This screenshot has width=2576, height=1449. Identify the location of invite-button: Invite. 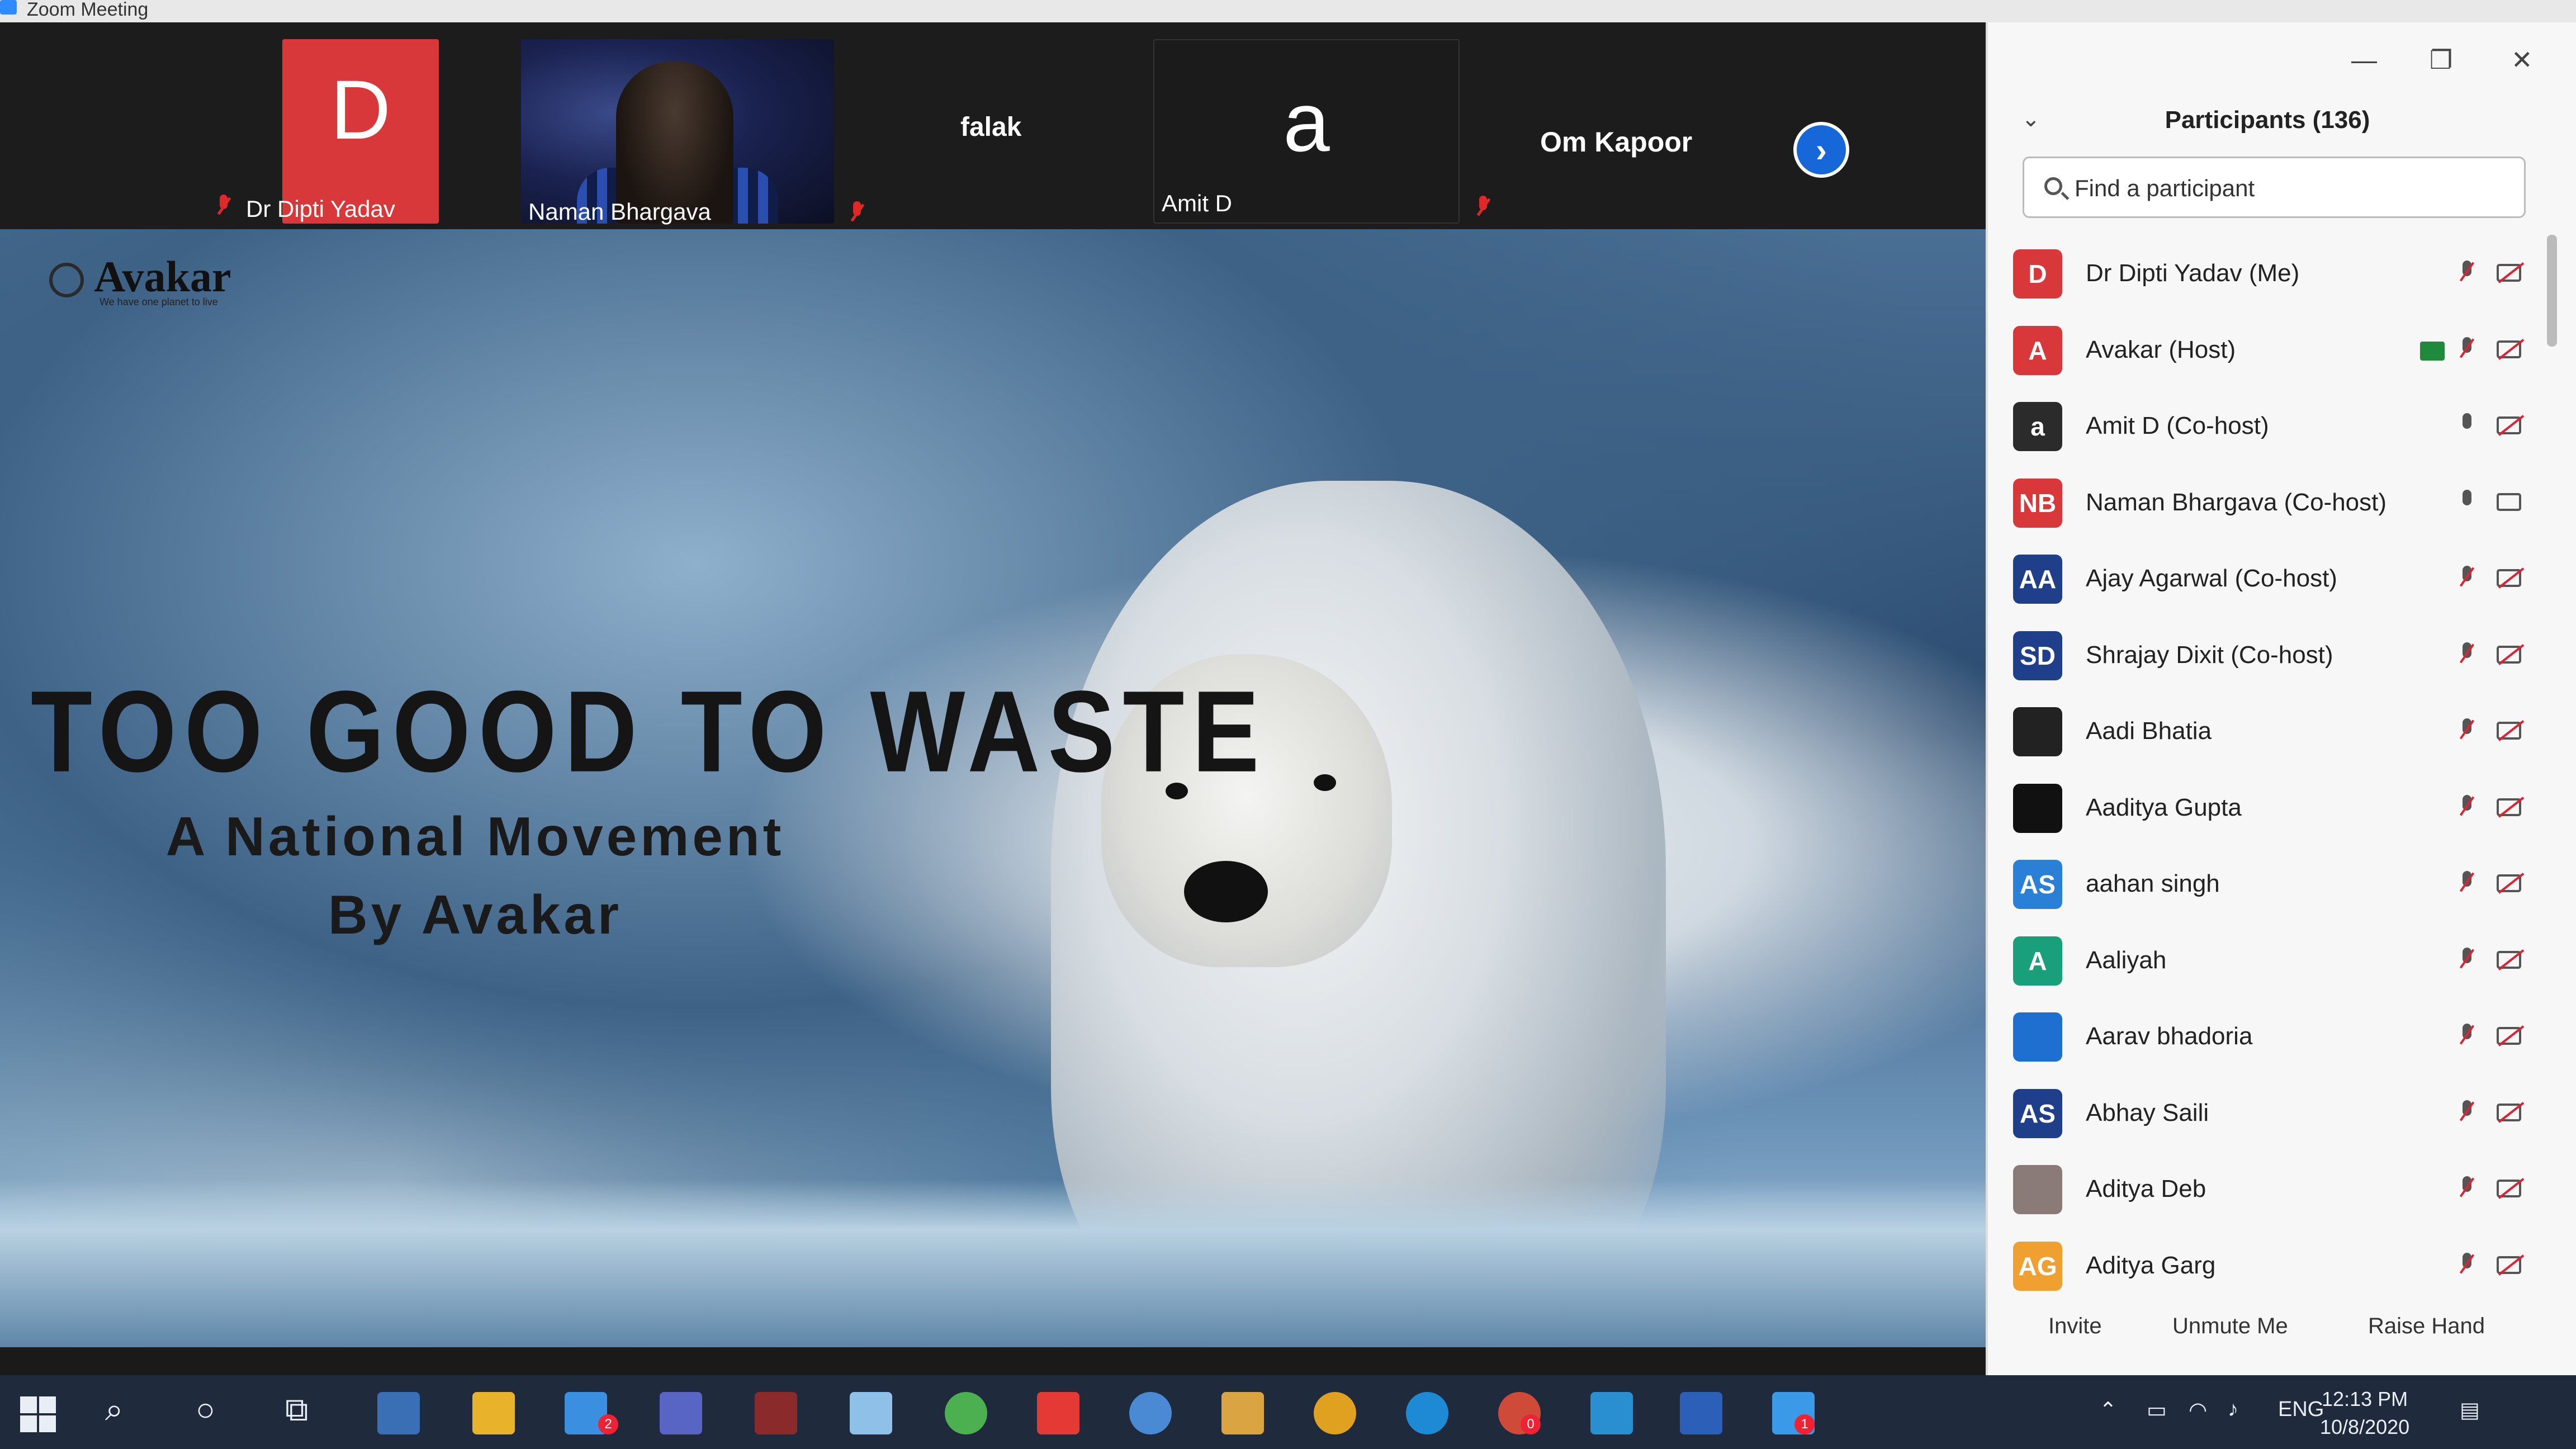
(2075, 1327).